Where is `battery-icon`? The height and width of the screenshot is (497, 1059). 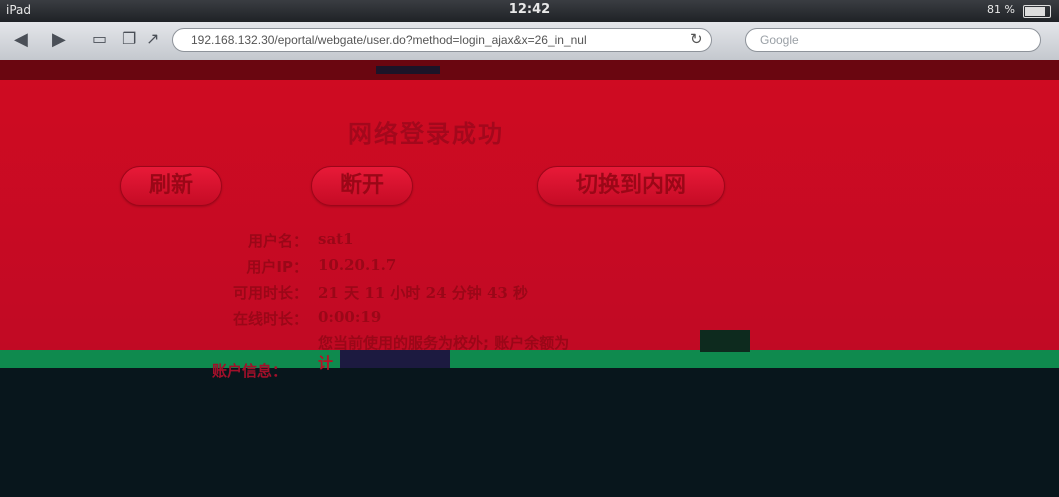
battery-icon is located at coordinates (1037, 11).